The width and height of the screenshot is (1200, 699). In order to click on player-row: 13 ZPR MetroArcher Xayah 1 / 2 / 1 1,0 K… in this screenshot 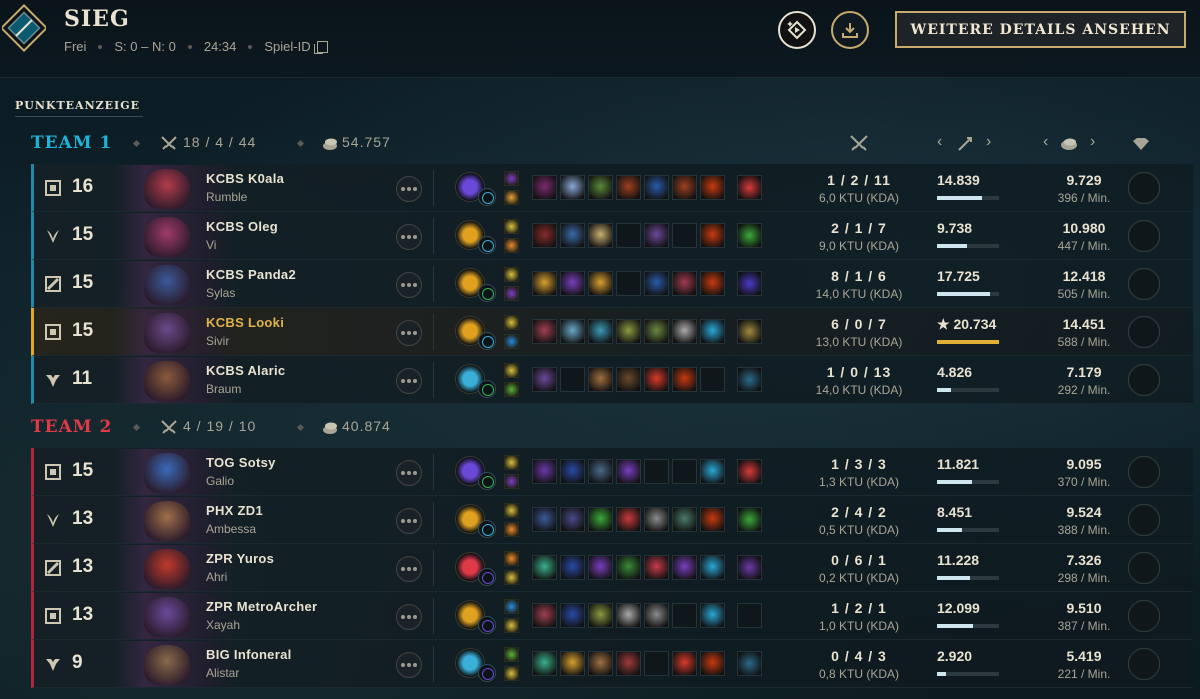, I will do `click(612, 616)`.